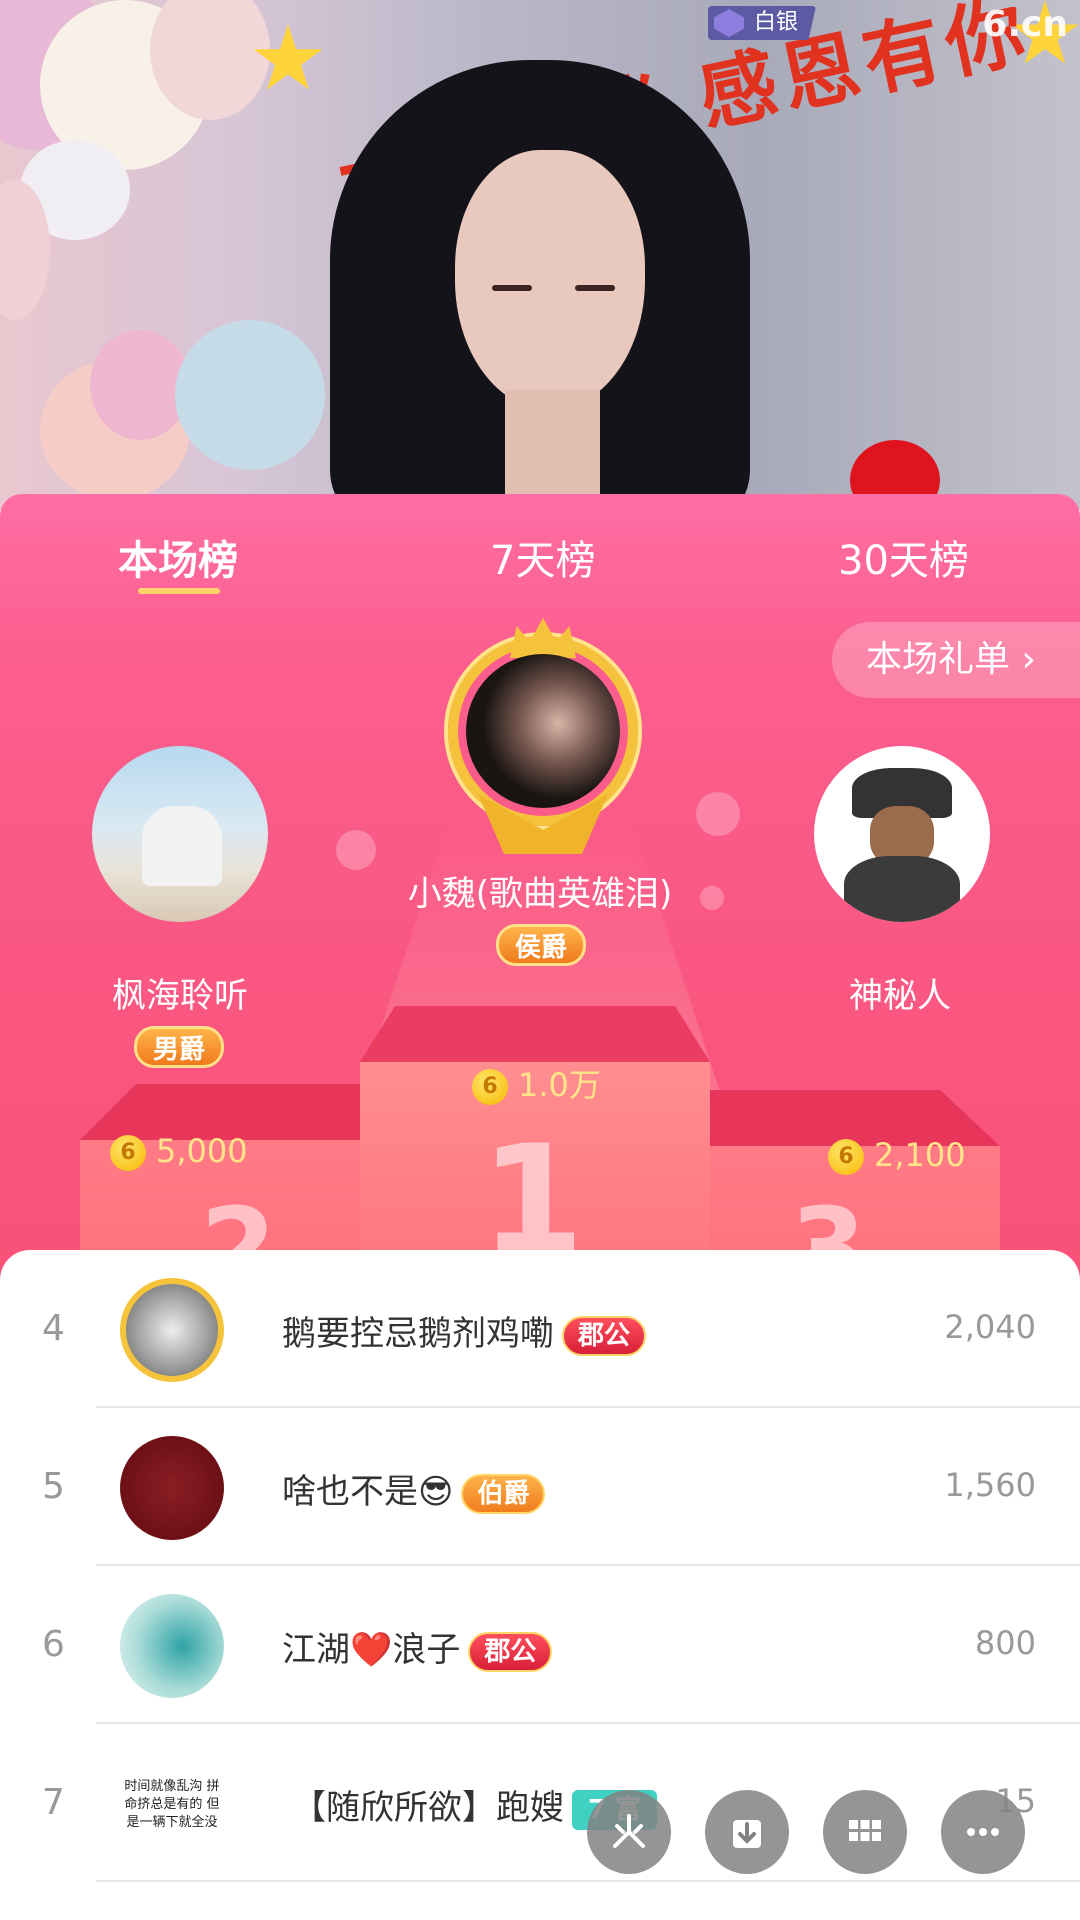 This screenshot has height=1920, width=1080. What do you see at coordinates (368, 1492) in the screenshot?
I see `list-name-text: 啥也不是😎` at bounding box center [368, 1492].